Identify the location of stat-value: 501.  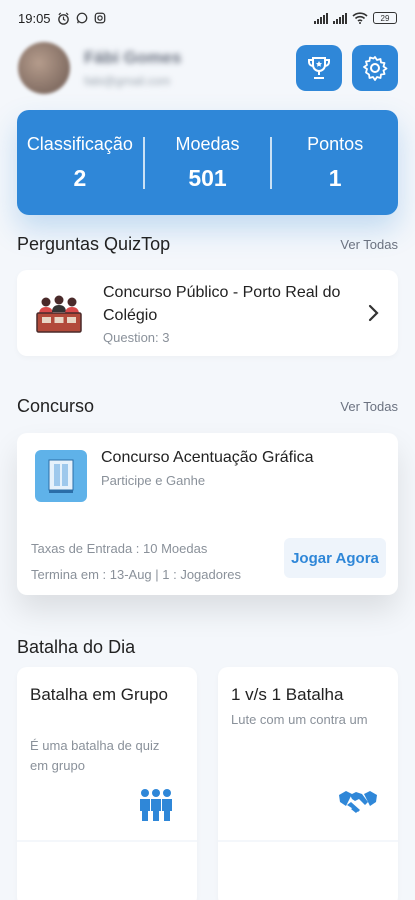
(207, 177).